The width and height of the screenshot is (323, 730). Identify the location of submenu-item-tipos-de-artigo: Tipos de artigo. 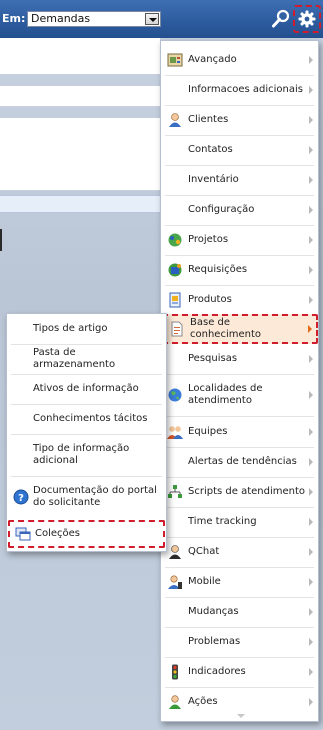
(86, 329).